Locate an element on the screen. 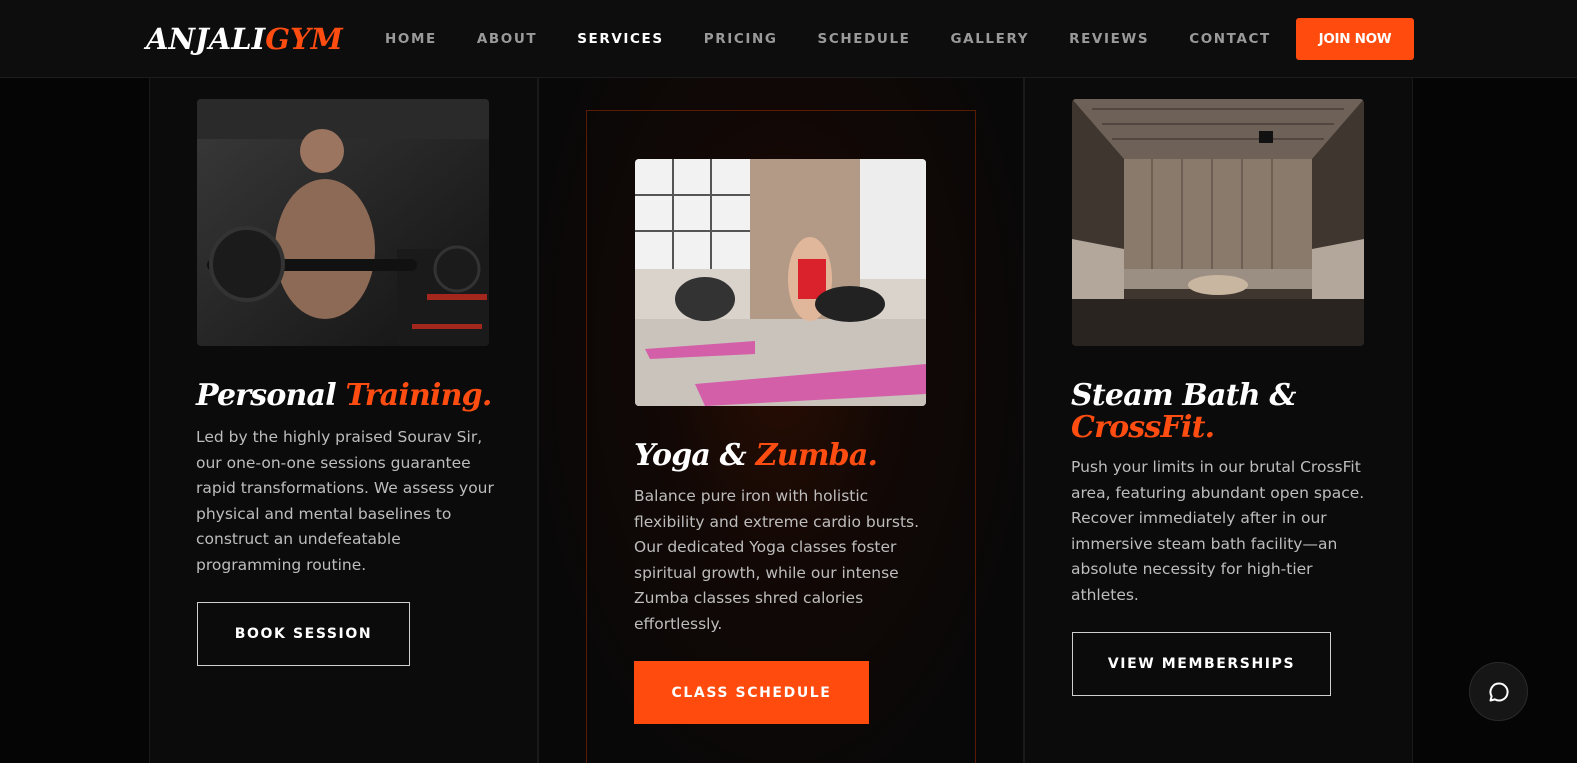 Image resolution: width=1577 pixels, height=763 pixels. nav-services: SERVICES is located at coordinates (620, 39).